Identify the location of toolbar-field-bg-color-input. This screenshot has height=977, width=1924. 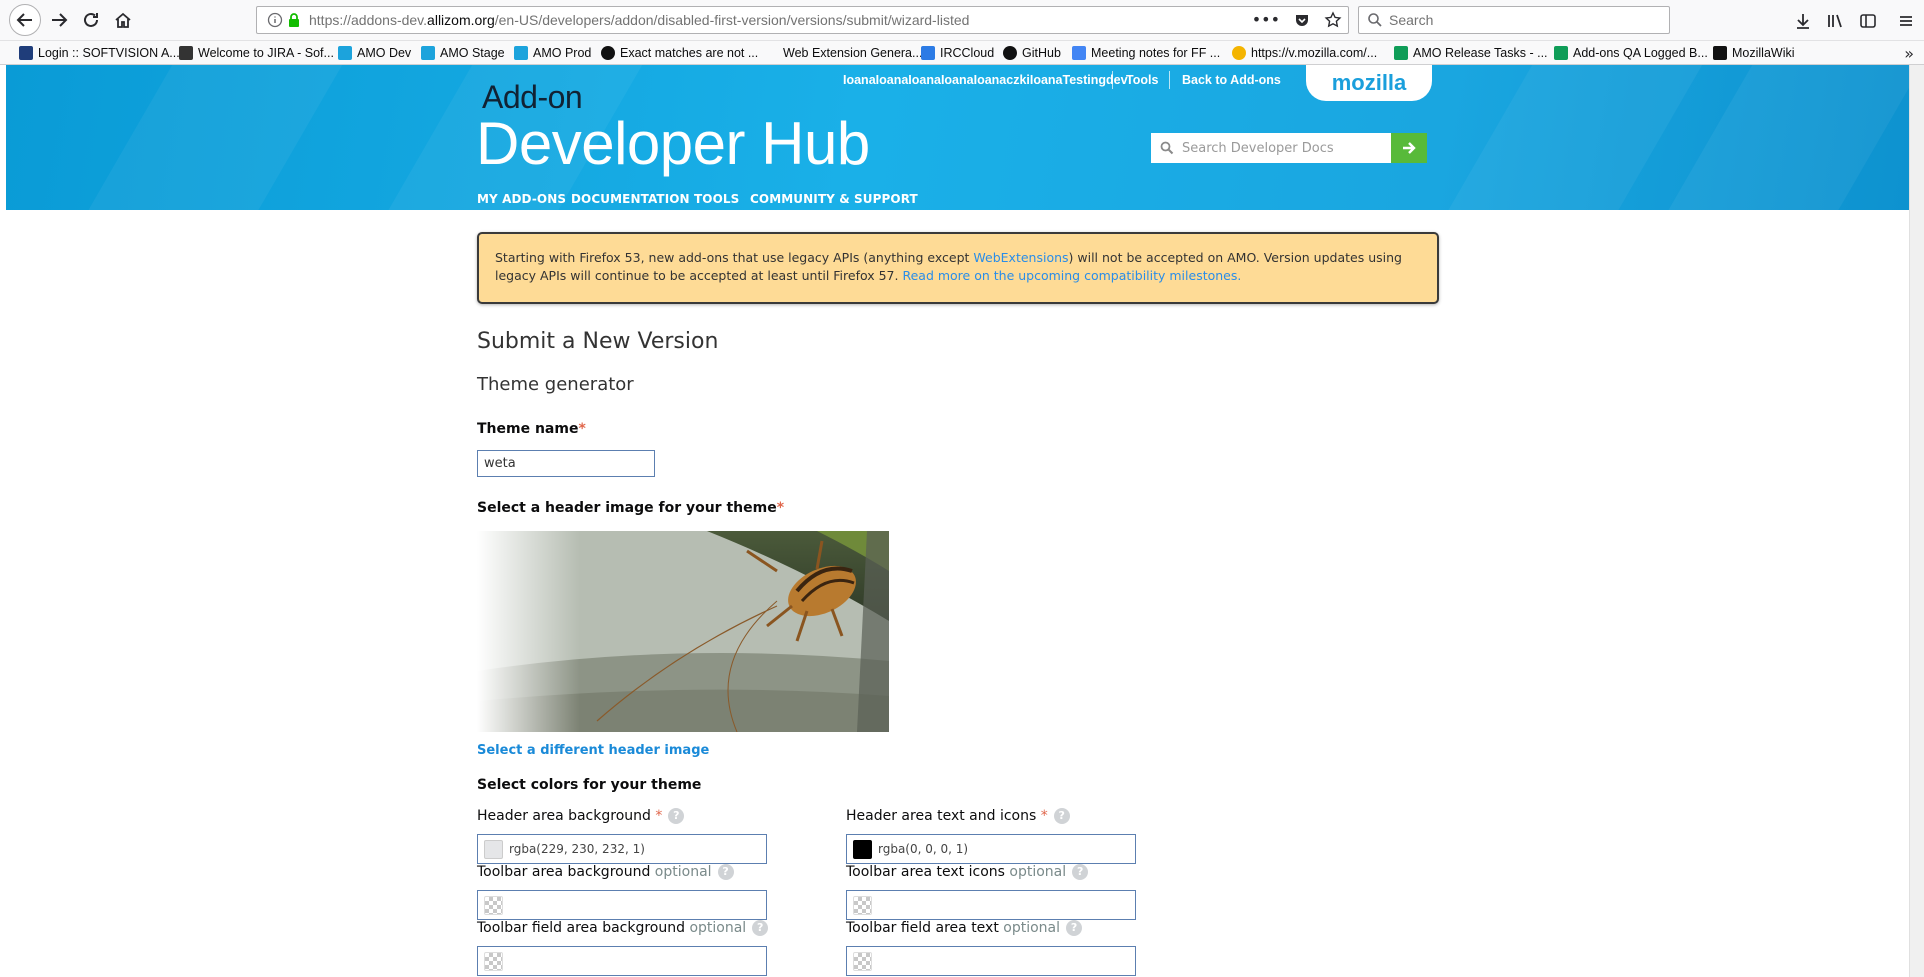
(622, 961).